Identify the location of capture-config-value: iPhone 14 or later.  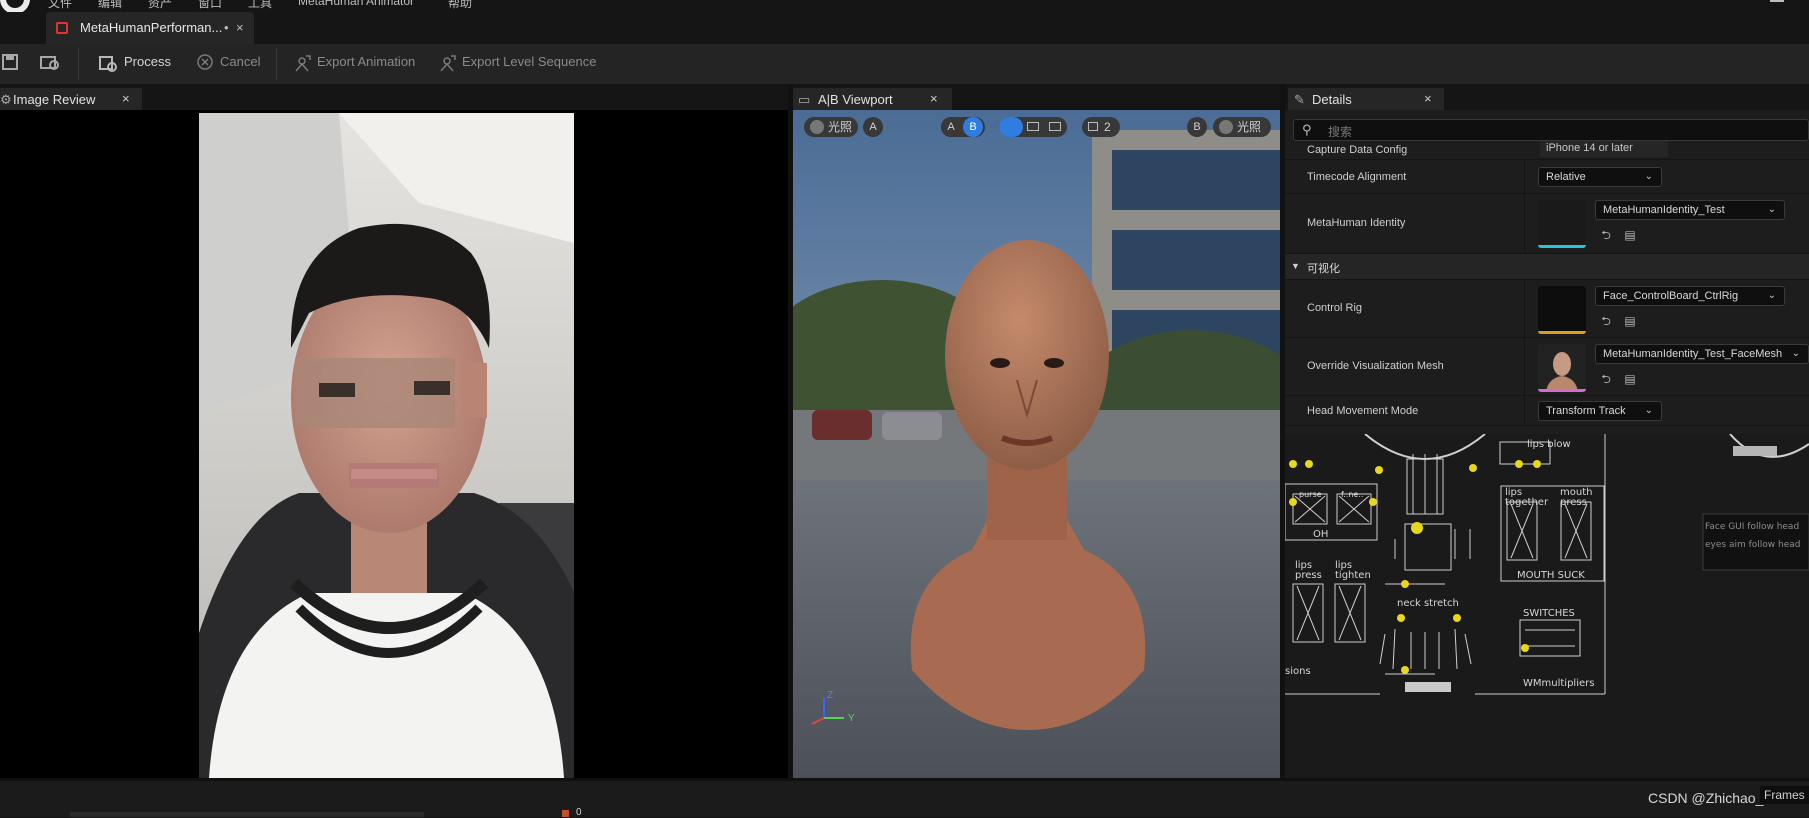
(1604, 149).